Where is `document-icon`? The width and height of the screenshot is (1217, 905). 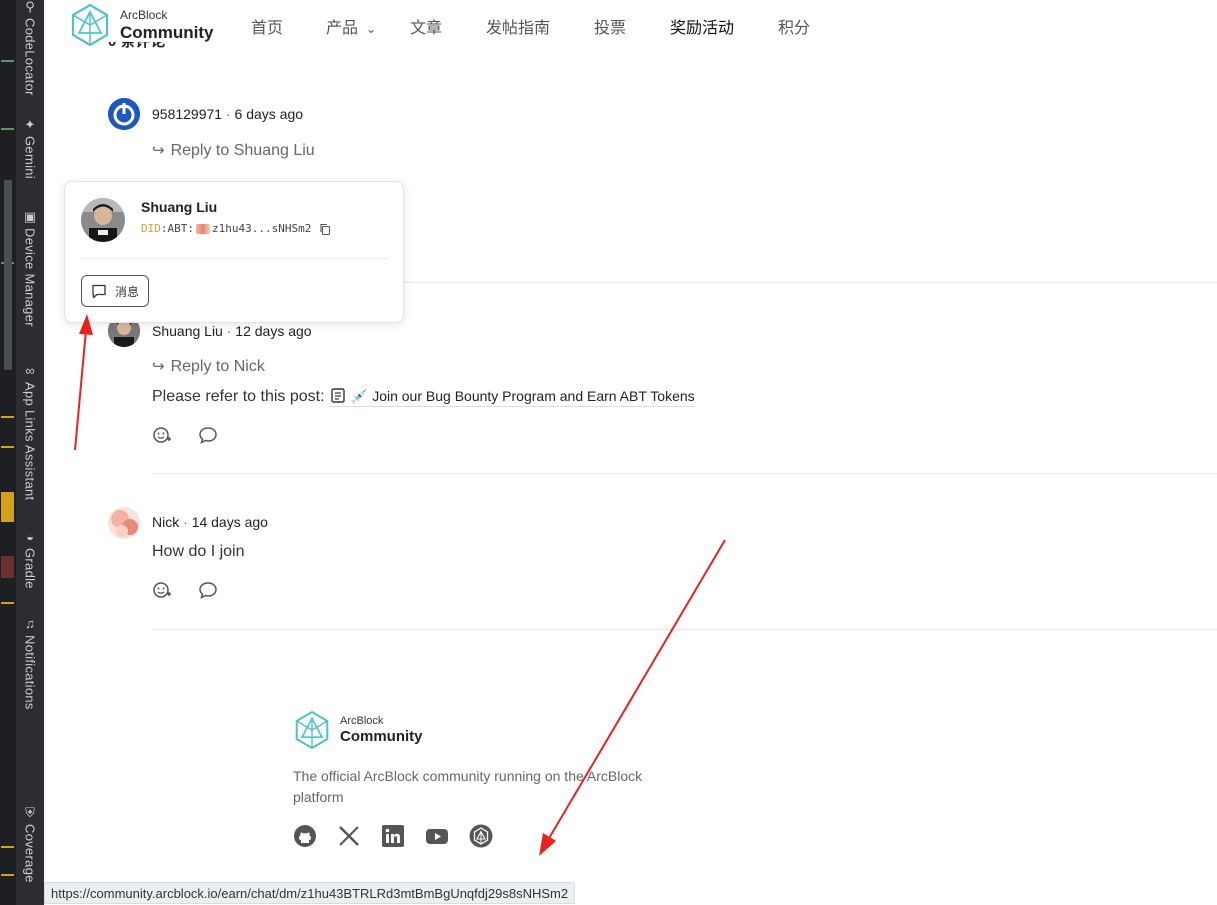 document-icon is located at coordinates (338, 395).